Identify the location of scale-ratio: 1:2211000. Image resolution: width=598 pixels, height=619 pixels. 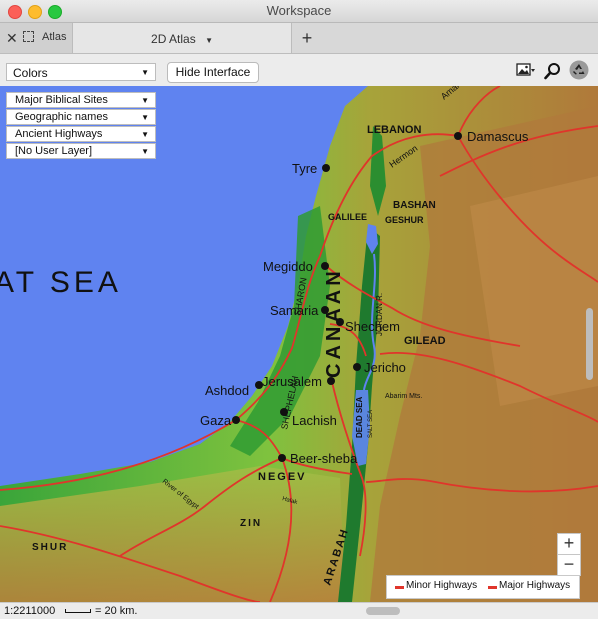
(30, 611).